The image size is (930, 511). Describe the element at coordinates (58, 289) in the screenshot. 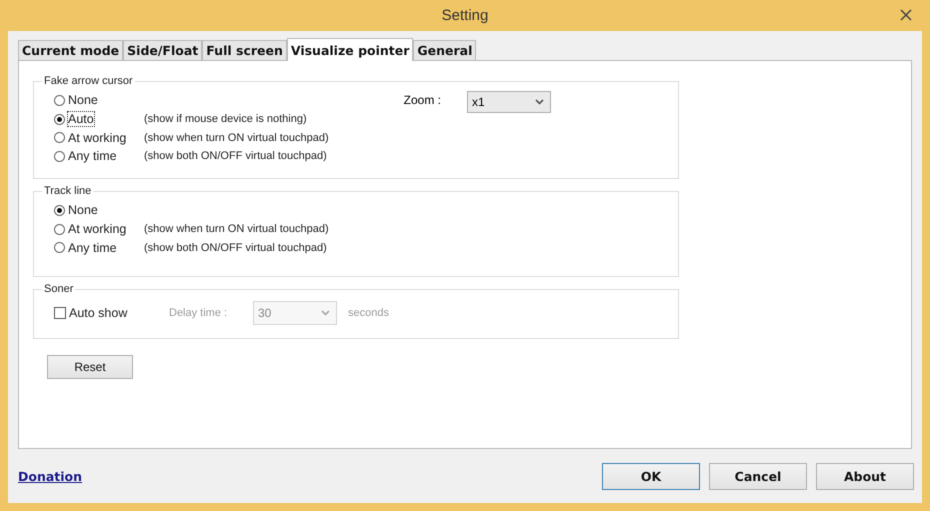

I see `group-title: Soner` at that location.